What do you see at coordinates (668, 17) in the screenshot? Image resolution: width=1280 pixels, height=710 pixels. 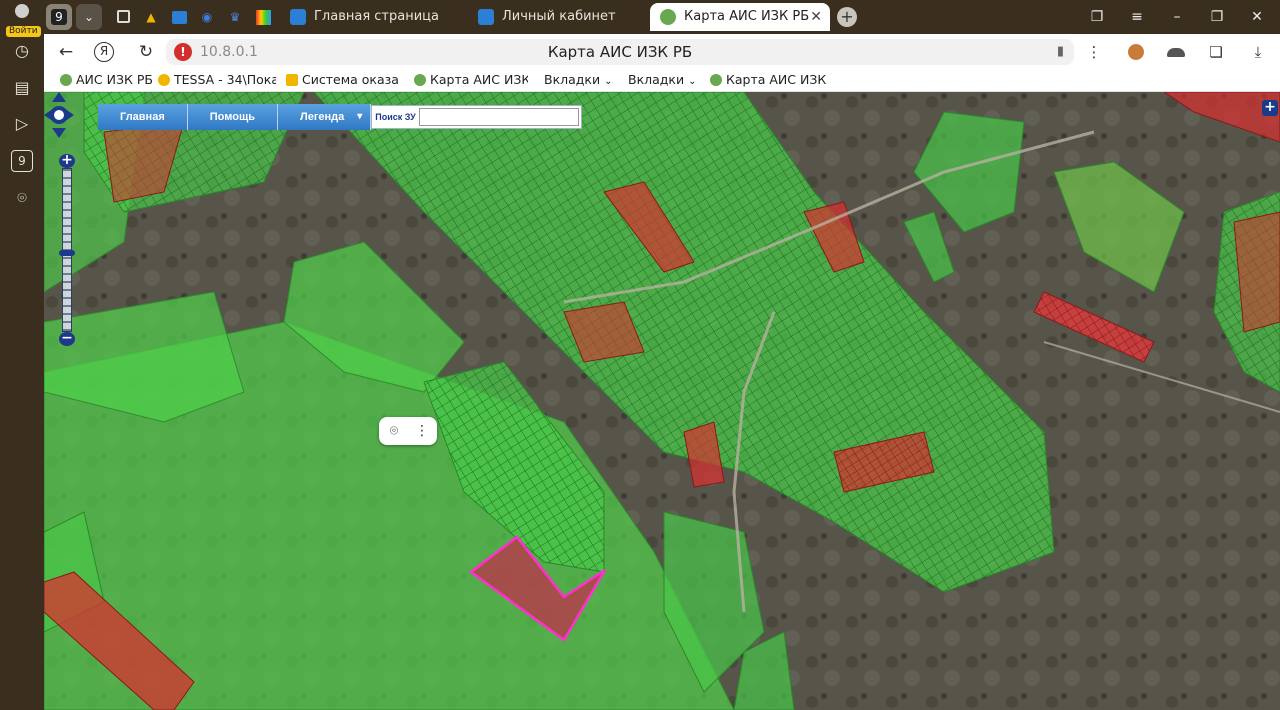 I see `map-favicon-icon` at bounding box center [668, 17].